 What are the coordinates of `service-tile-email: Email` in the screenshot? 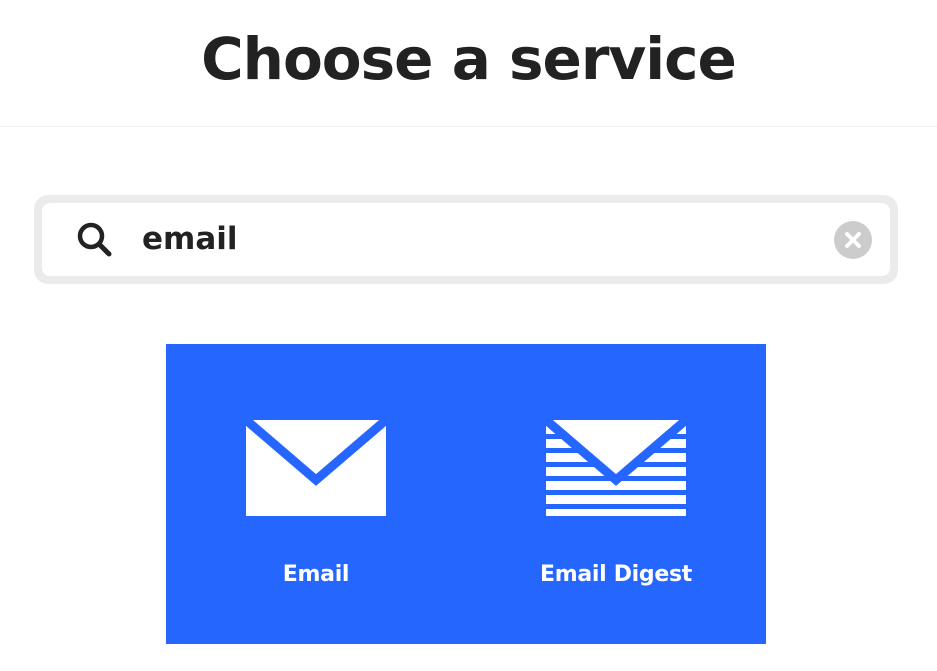 It's located at (316, 494).